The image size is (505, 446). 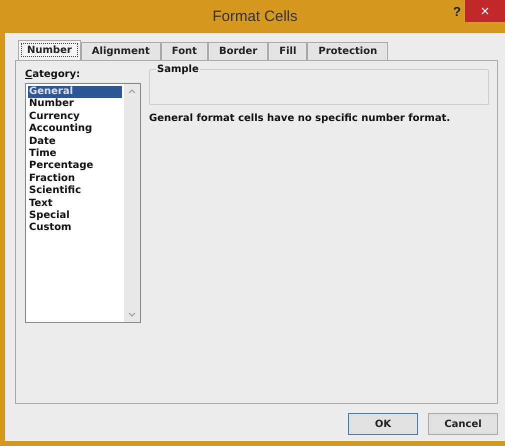 I want to click on dialog-button: Cancel, so click(x=463, y=424).